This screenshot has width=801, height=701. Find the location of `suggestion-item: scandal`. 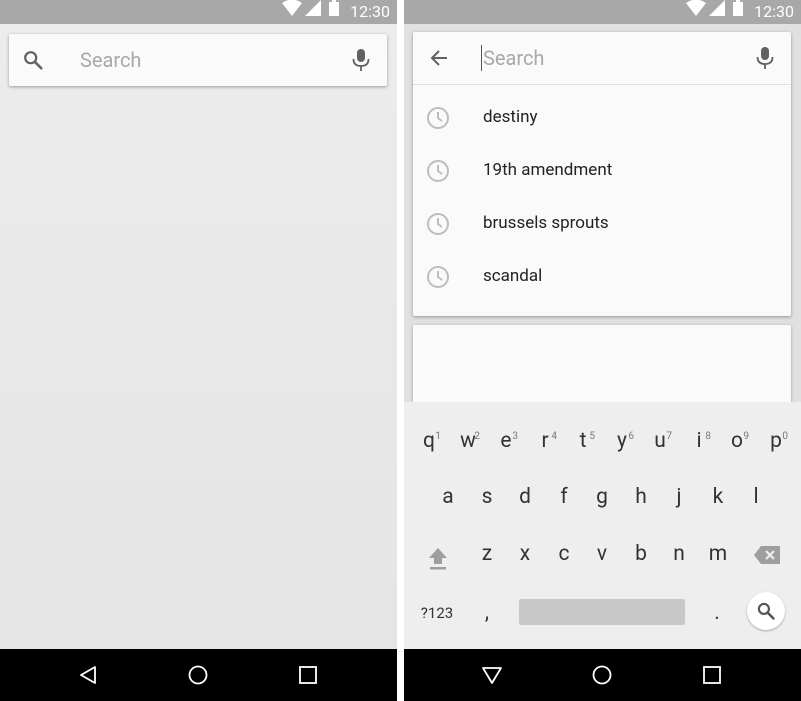

suggestion-item: scandal is located at coordinates (602, 277).